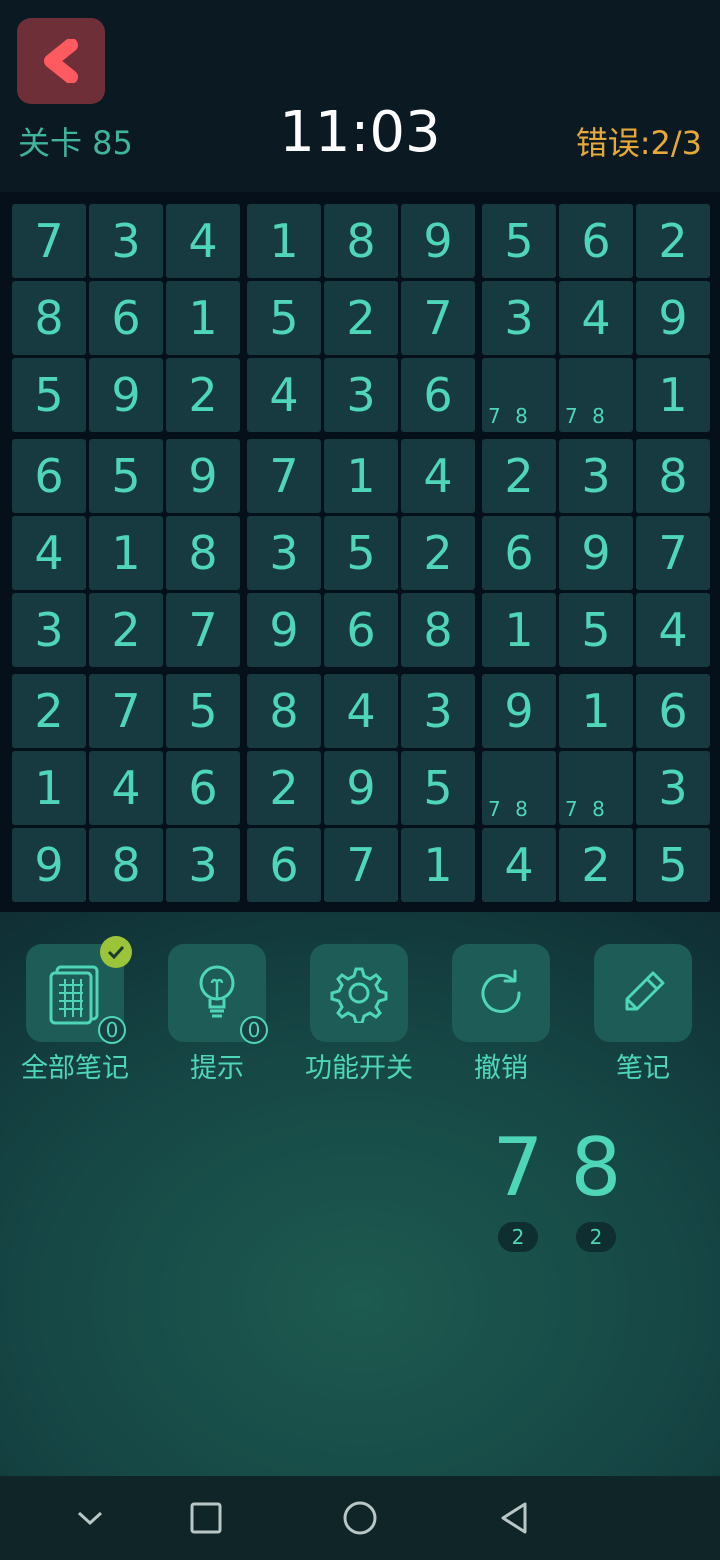  What do you see at coordinates (518, 1186) in the screenshot?
I see `number-picker-7: 7 2` at bounding box center [518, 1186].